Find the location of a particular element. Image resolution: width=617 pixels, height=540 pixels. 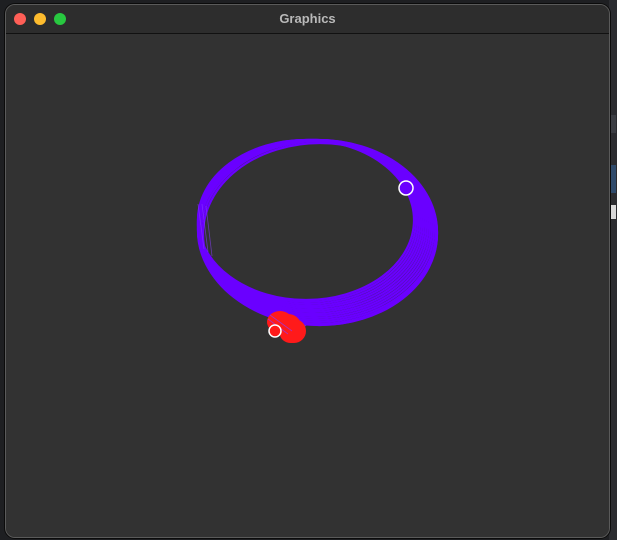

title-bar: Graphics is located at coordinates (307, 19).